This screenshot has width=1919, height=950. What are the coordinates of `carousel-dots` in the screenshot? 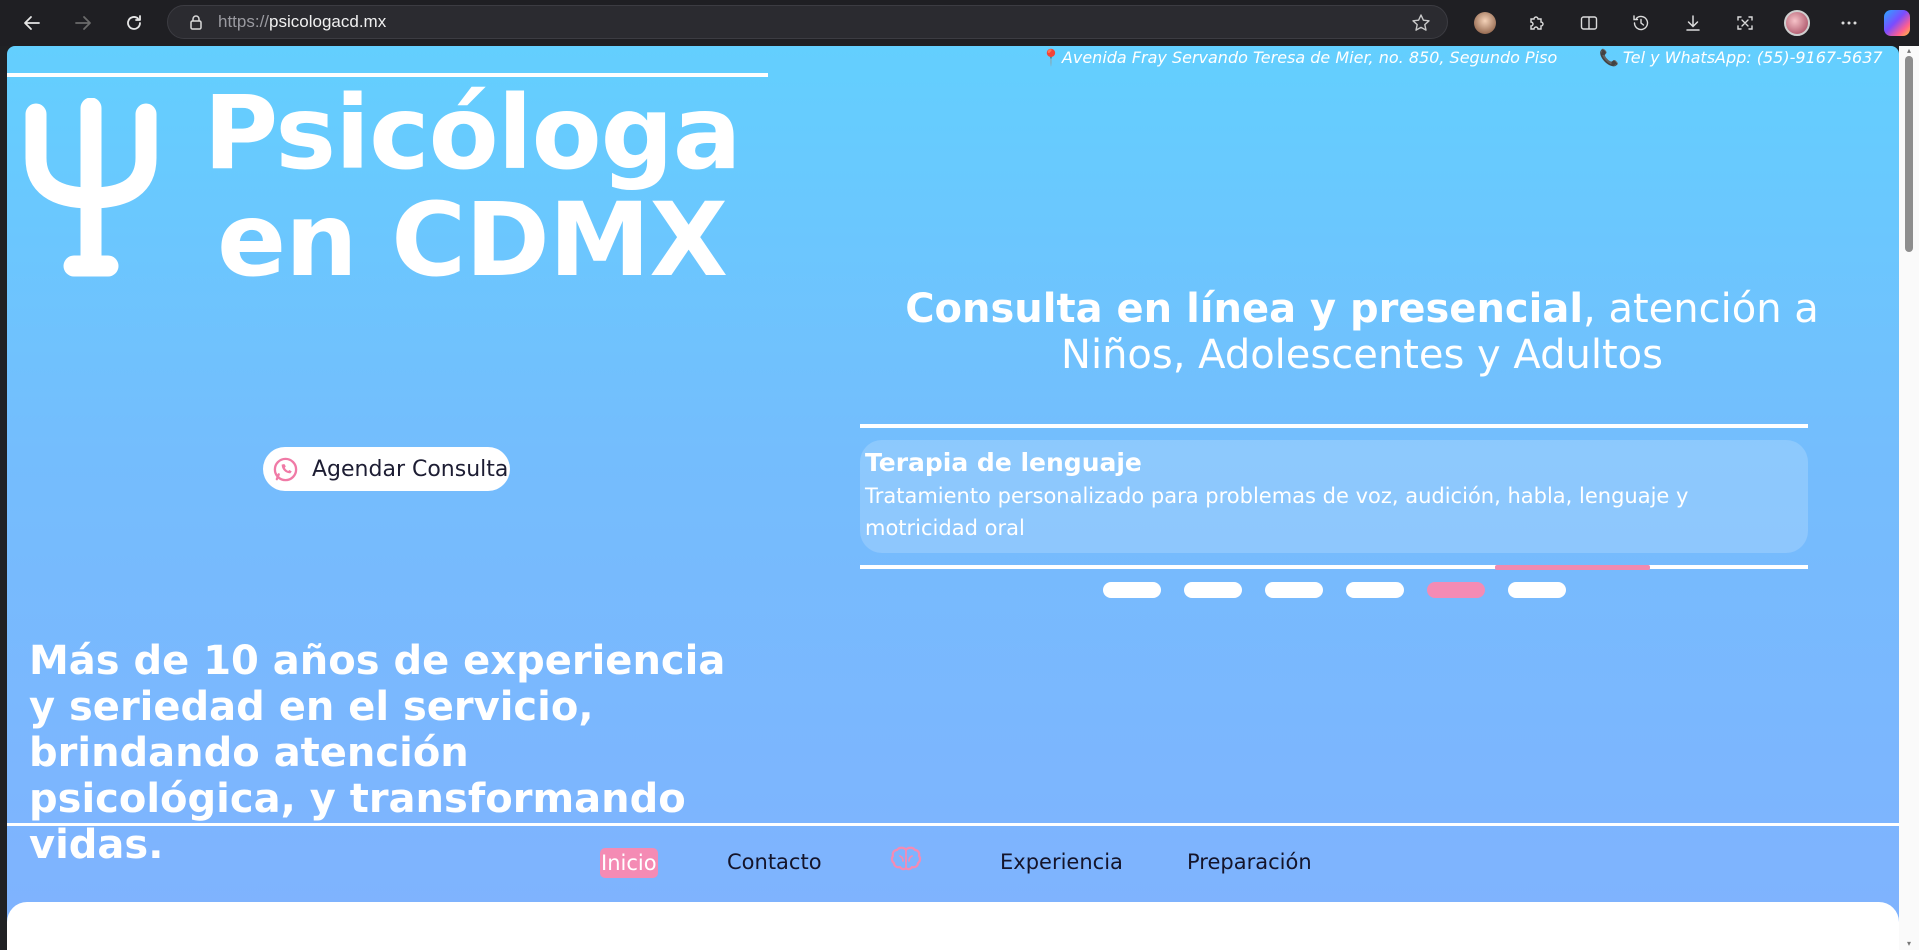 It's located at (1346, 590).